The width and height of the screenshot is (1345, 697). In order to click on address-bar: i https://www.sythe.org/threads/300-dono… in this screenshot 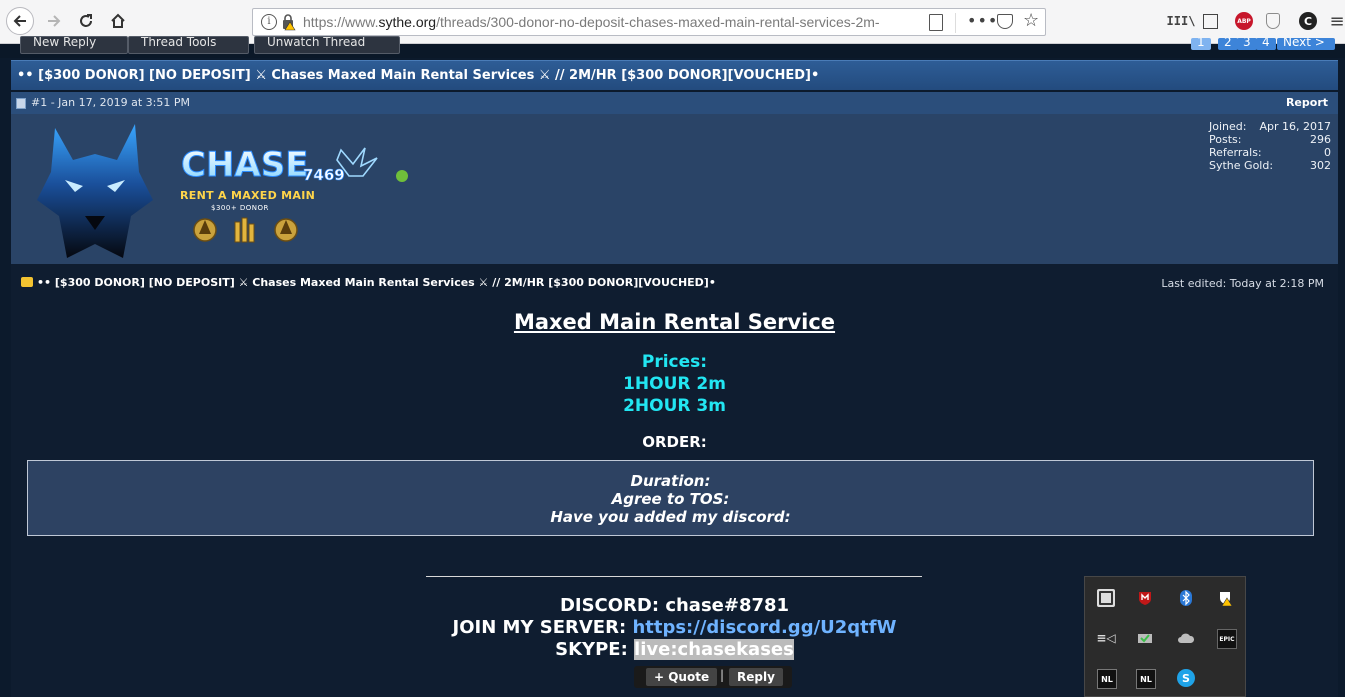, I will do `click(649, 22)`.